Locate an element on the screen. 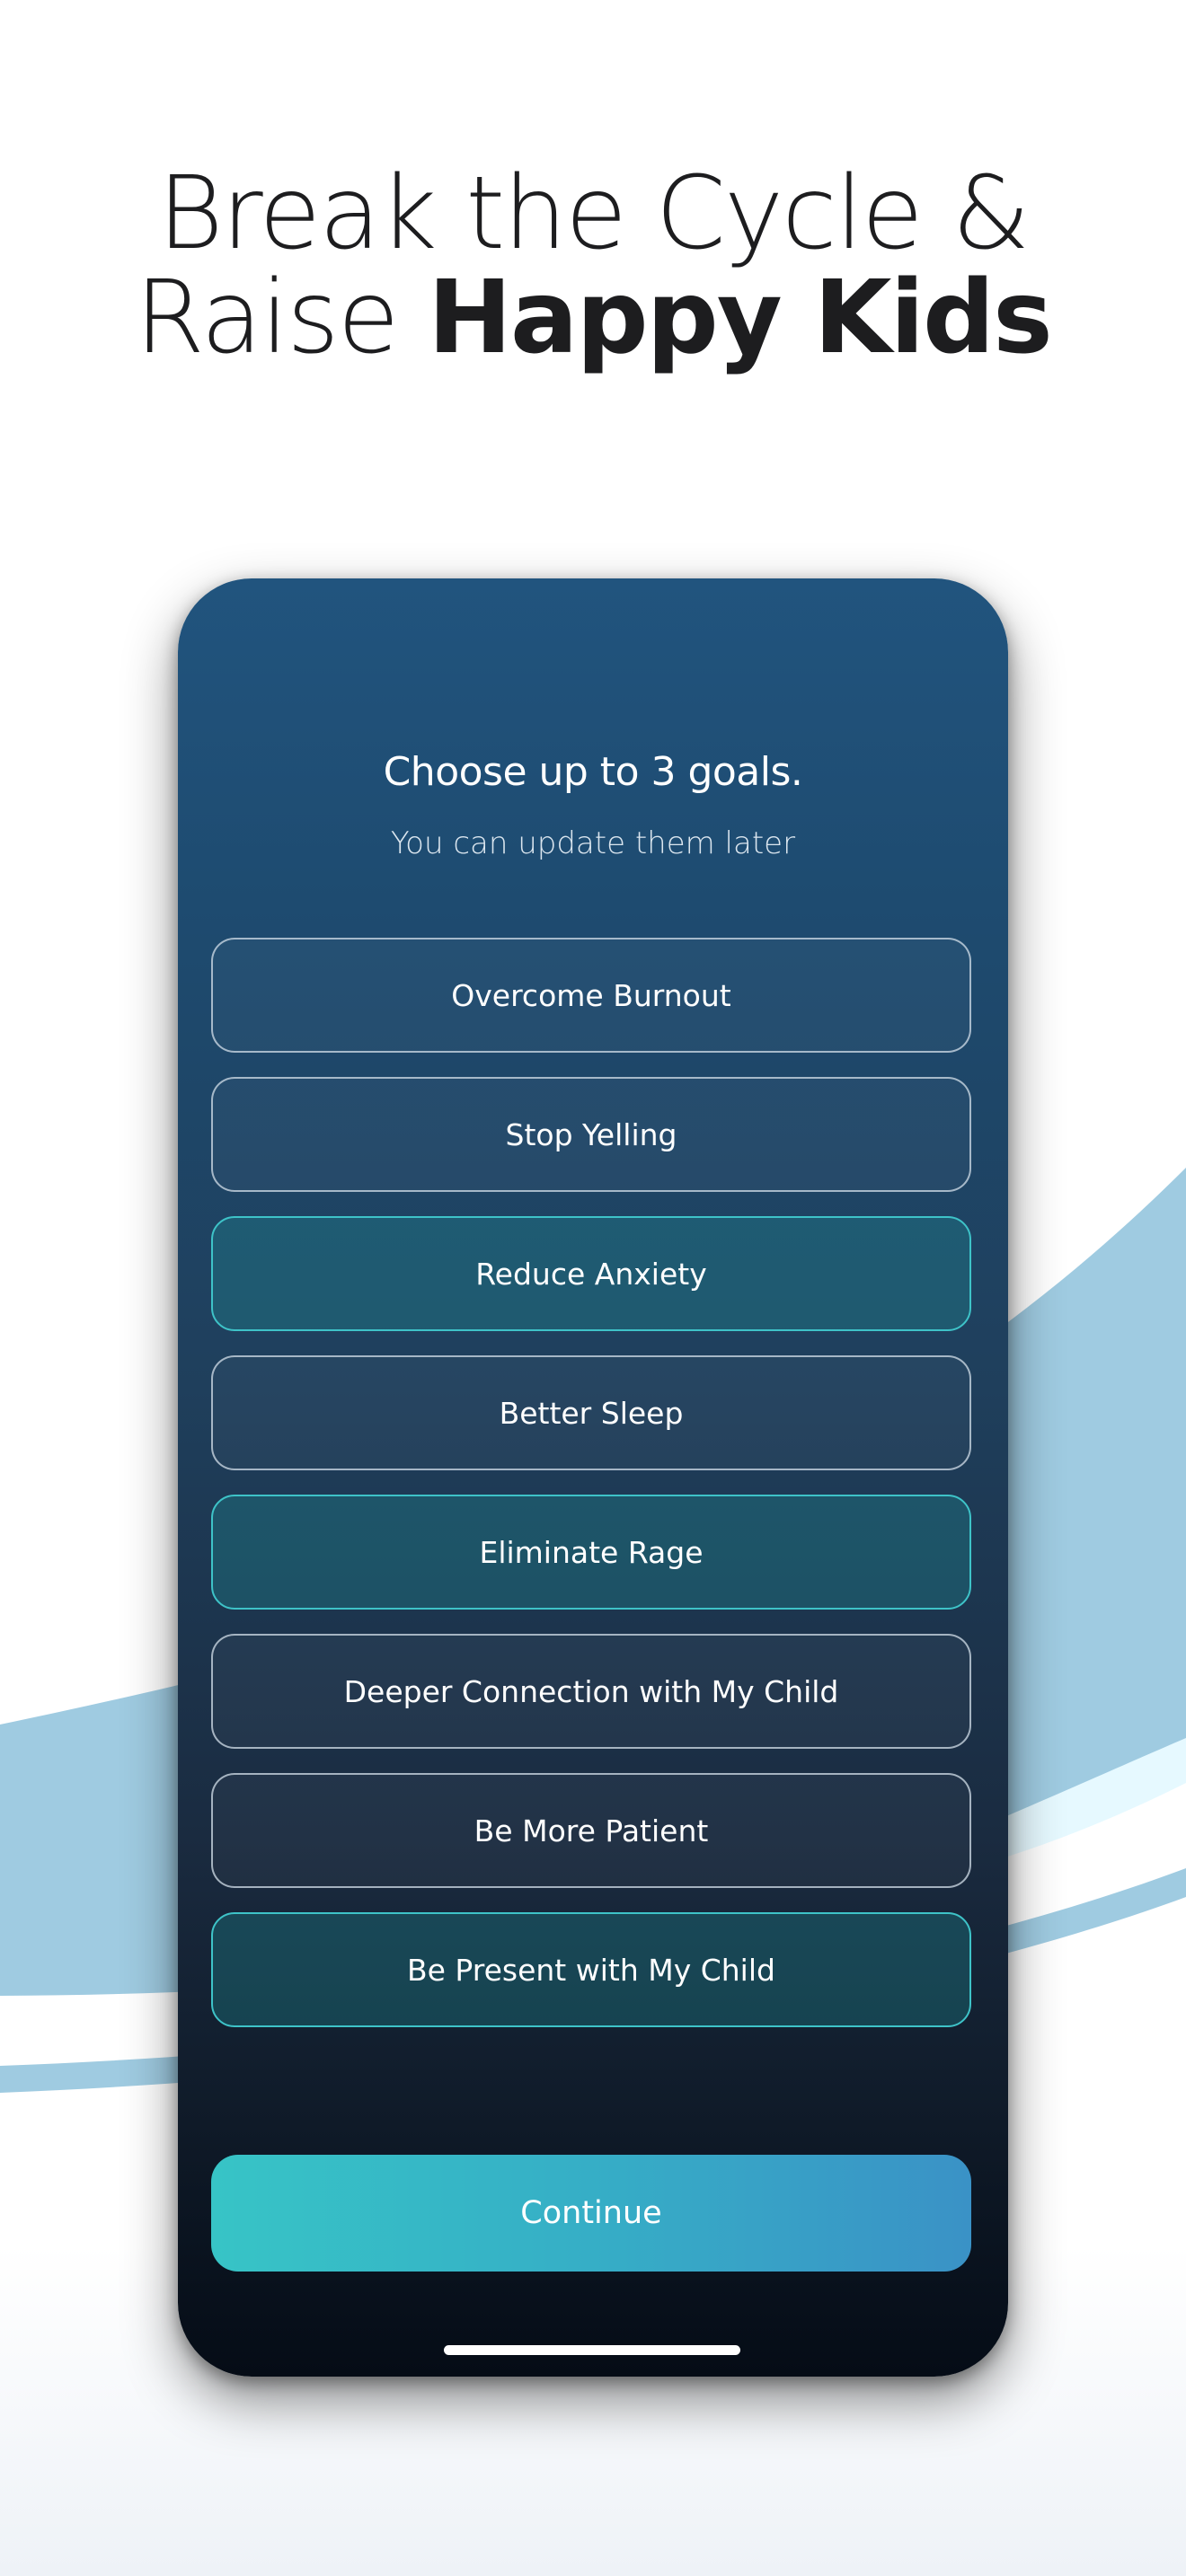 Image resolution: width=1186 pixels, height=2576 pixels. goal-option-better-sleep: Better Sleep is located at coordinates (591, 1412).